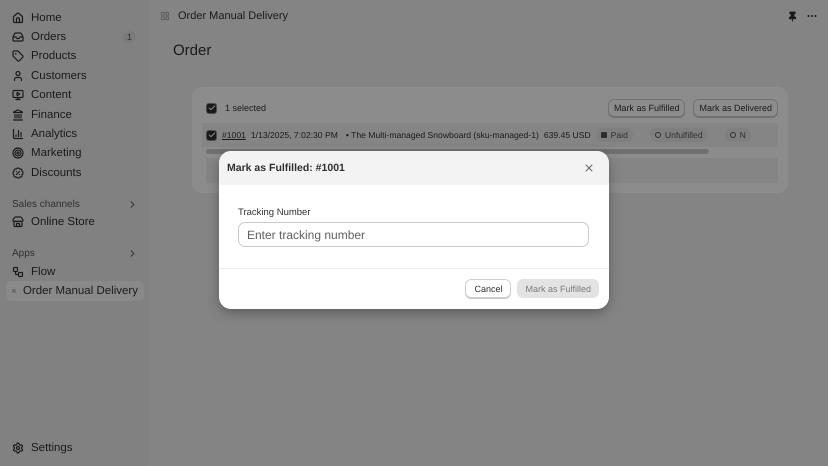  I want to click on sidebar-item: Content, so click(75, 95).